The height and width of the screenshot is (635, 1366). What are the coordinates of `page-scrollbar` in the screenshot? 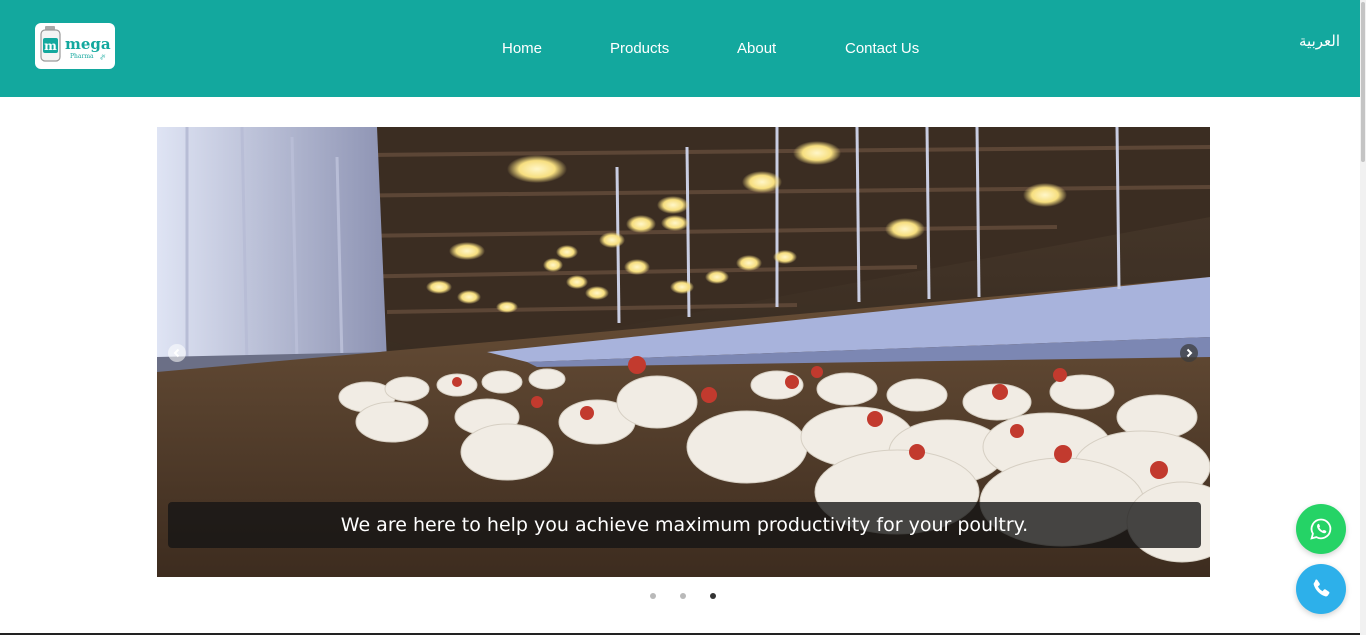 It's located at (1363, 317).